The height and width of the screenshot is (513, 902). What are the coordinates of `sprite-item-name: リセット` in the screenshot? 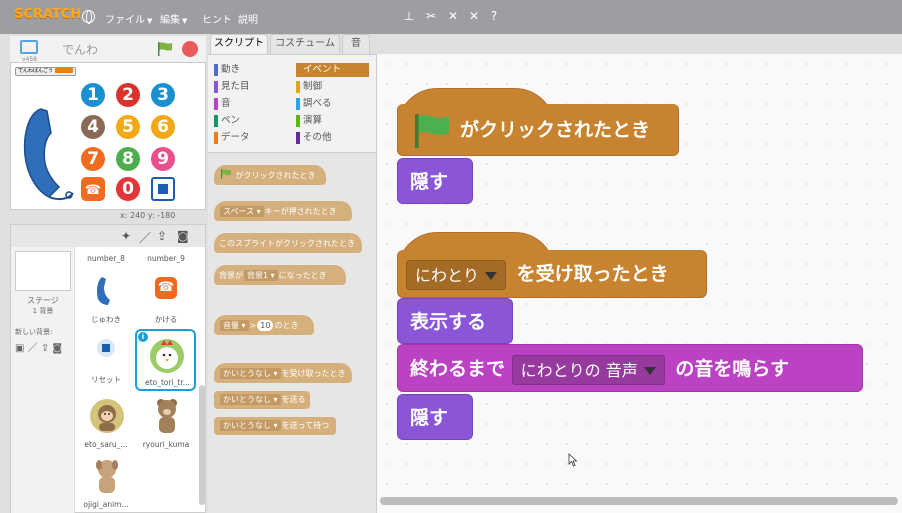 It's located at (106, 379).